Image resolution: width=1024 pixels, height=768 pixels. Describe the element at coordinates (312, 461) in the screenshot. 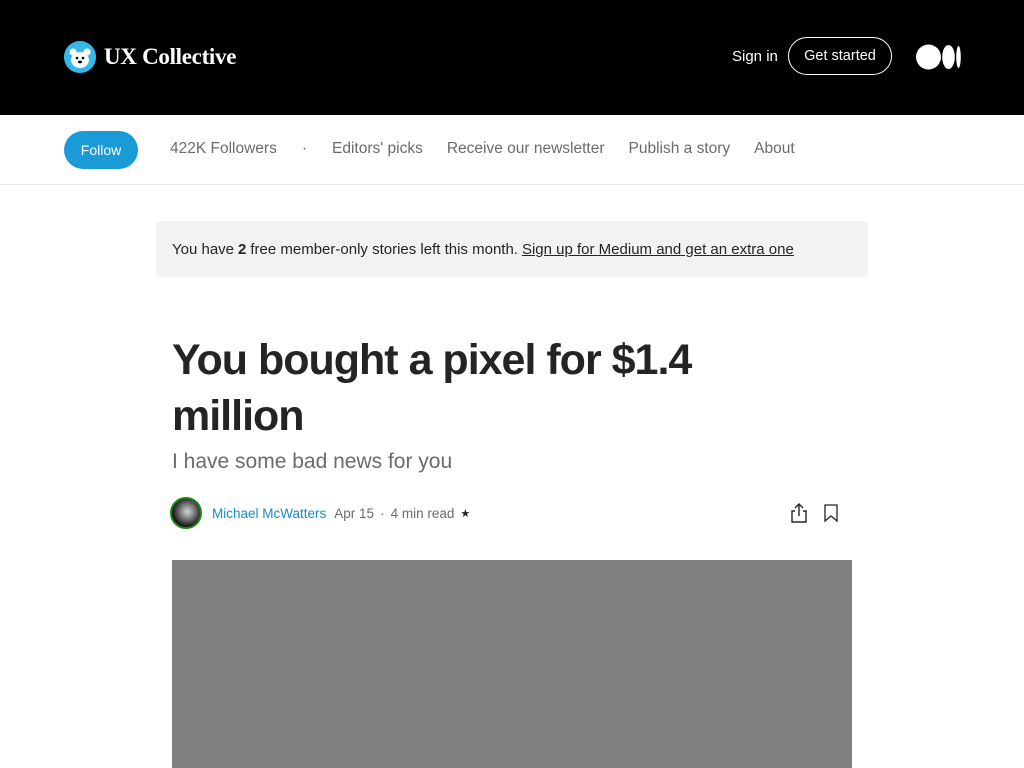

I see `article-subtitle: I have some bad news for you` at that location.